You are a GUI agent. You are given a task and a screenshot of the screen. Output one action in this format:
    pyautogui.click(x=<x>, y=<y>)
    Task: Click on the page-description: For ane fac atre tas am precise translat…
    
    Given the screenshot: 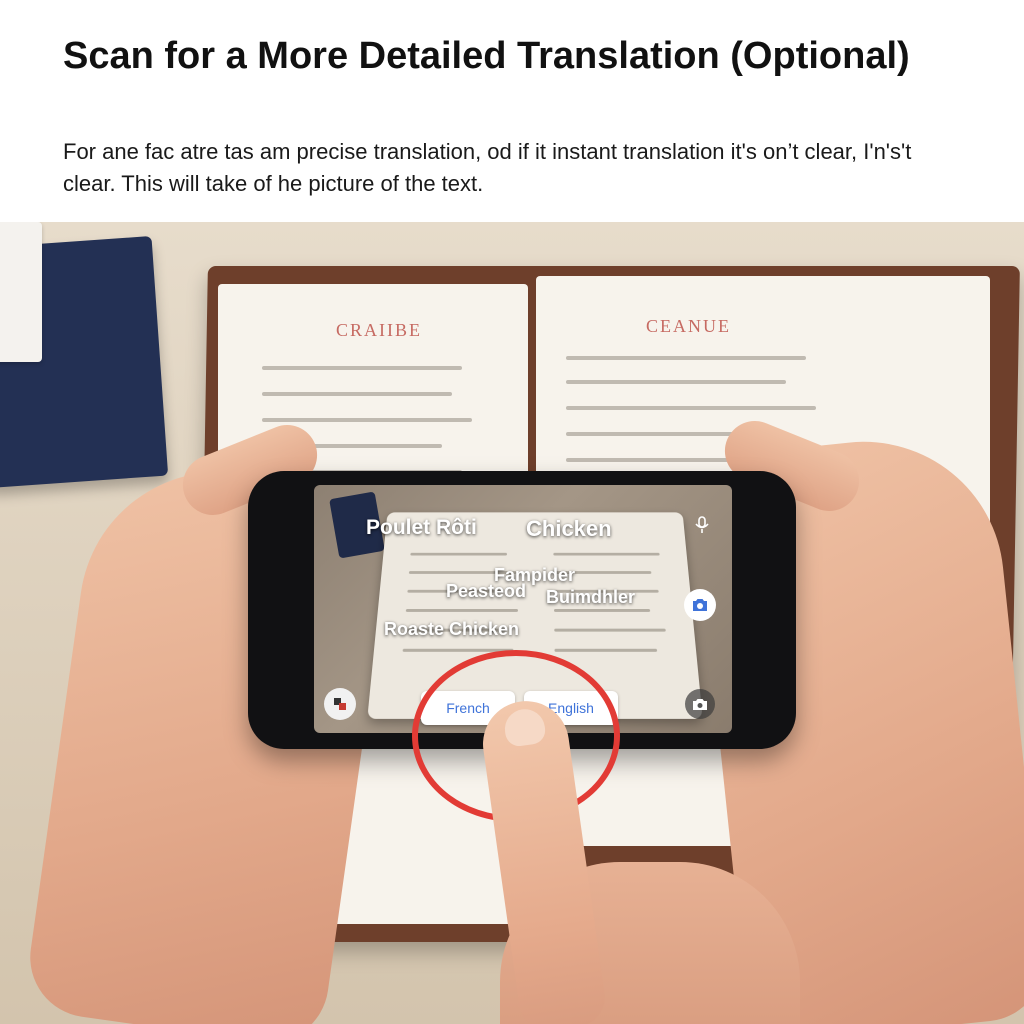 What is the action you would take?
    pyautogui.click(x=487, y=167)
    